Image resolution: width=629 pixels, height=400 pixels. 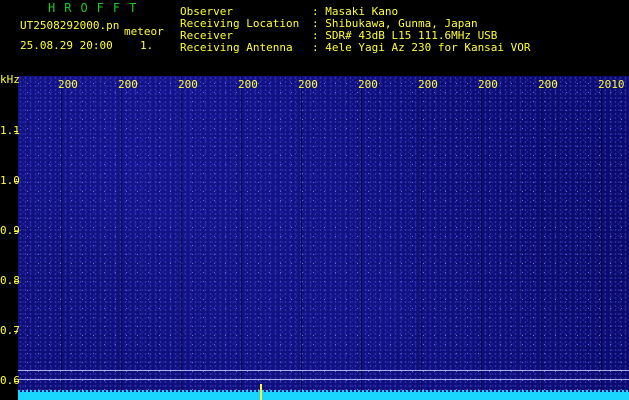 I want to click on app-brand: HROFFT, so click(x=97, y=8).